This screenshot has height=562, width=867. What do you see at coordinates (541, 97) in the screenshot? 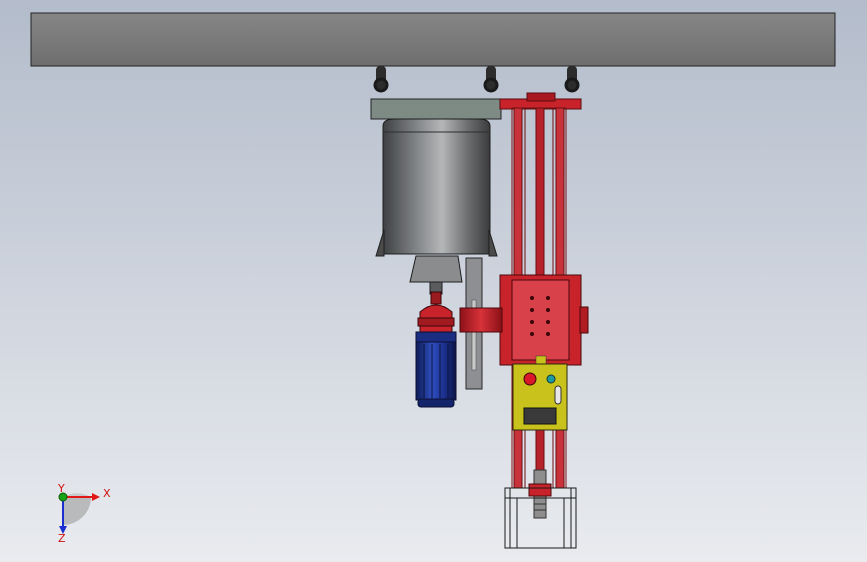
I see `column-top-cap` at bounding box center [541, 97].